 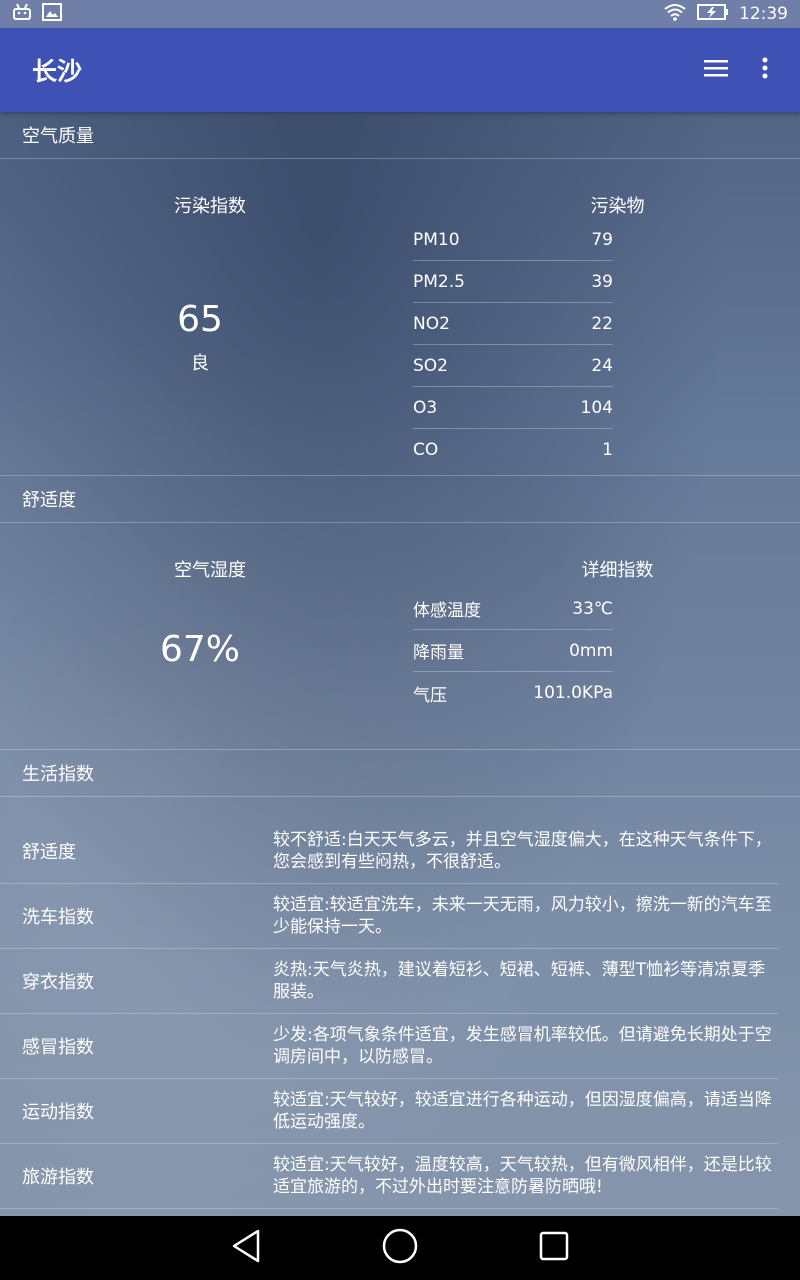 What do you see at coordinates (426, 450) in the screenshot?
I see `pollutant-name: CO` at bounding box center [426, 450].